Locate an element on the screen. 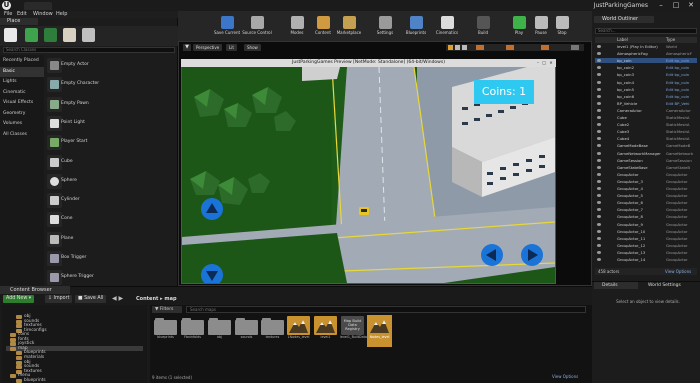  unreal-logo-icon: U is located at coordinates (6, 5).